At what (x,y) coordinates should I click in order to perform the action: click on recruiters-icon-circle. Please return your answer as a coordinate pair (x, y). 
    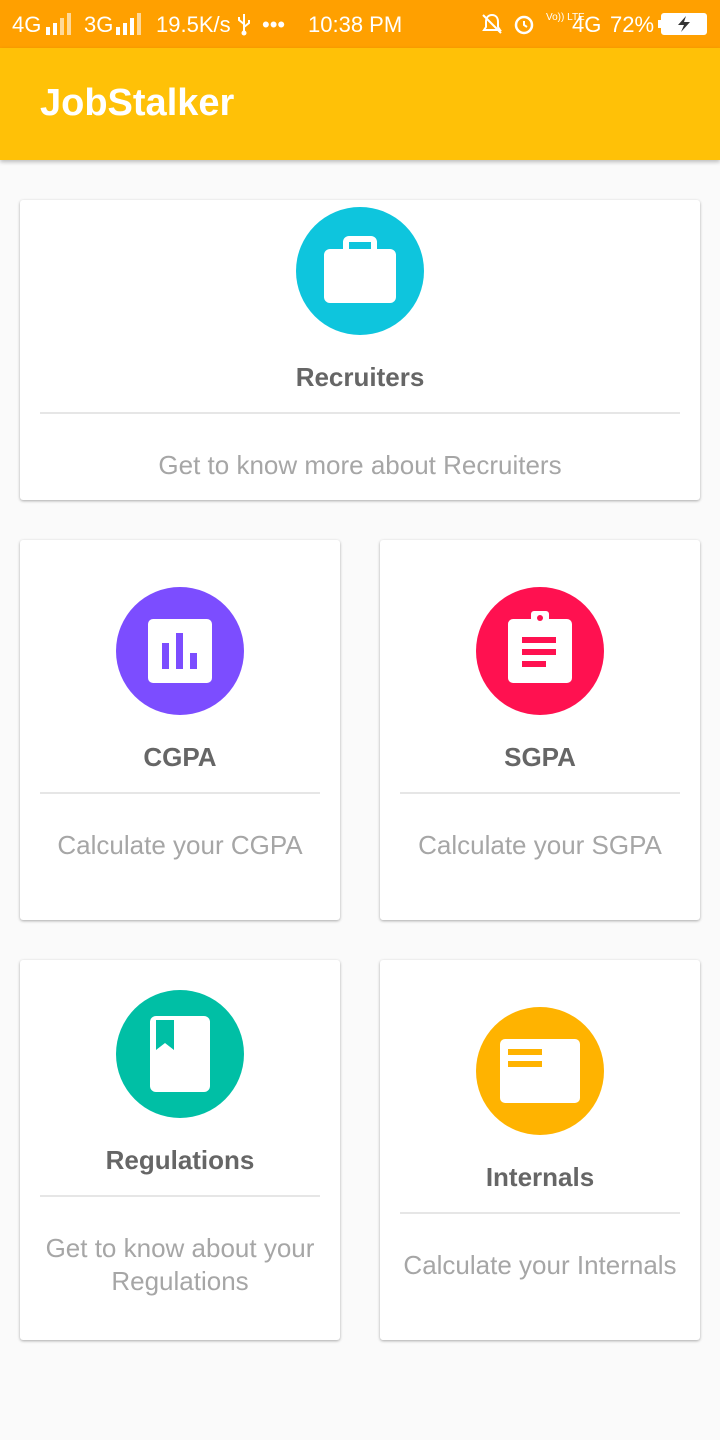
    Looking at the image, I should click on (360, 271).